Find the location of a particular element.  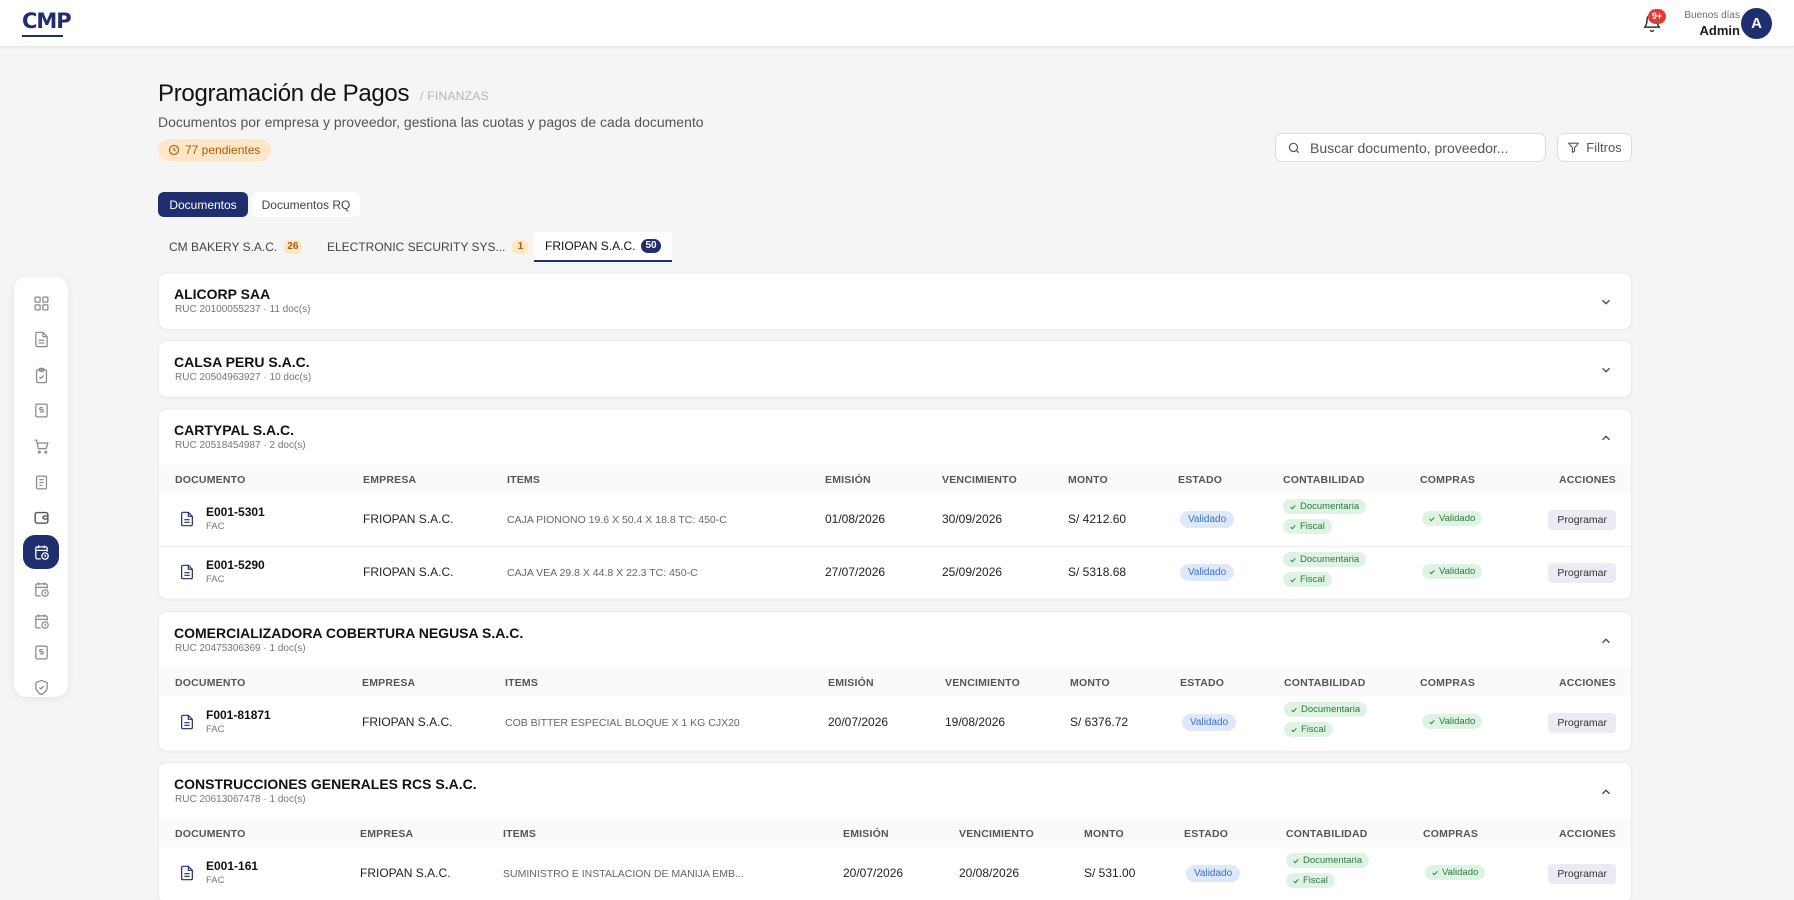

monto-cell: S/ 5318.68 is located at coordinates (1097, 572).